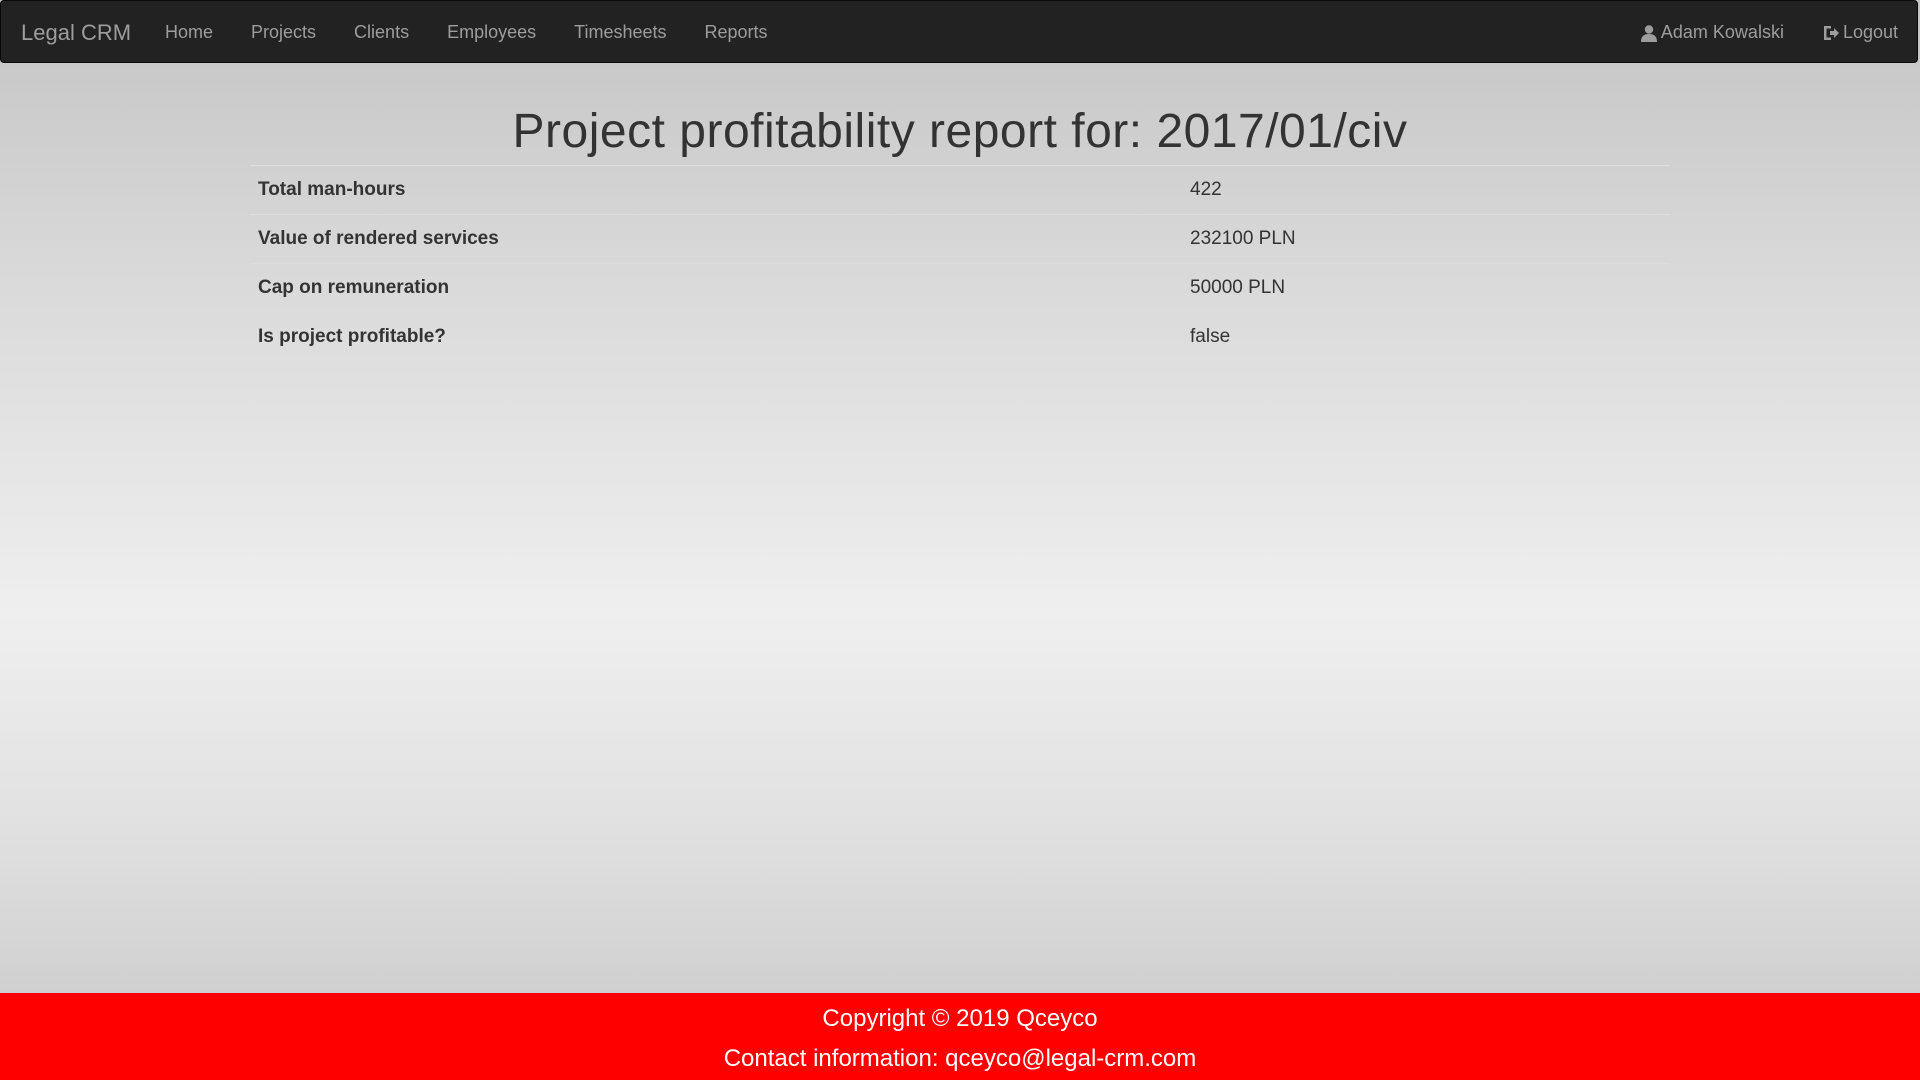  I want to click on logout-icon, so click(1831, 33).